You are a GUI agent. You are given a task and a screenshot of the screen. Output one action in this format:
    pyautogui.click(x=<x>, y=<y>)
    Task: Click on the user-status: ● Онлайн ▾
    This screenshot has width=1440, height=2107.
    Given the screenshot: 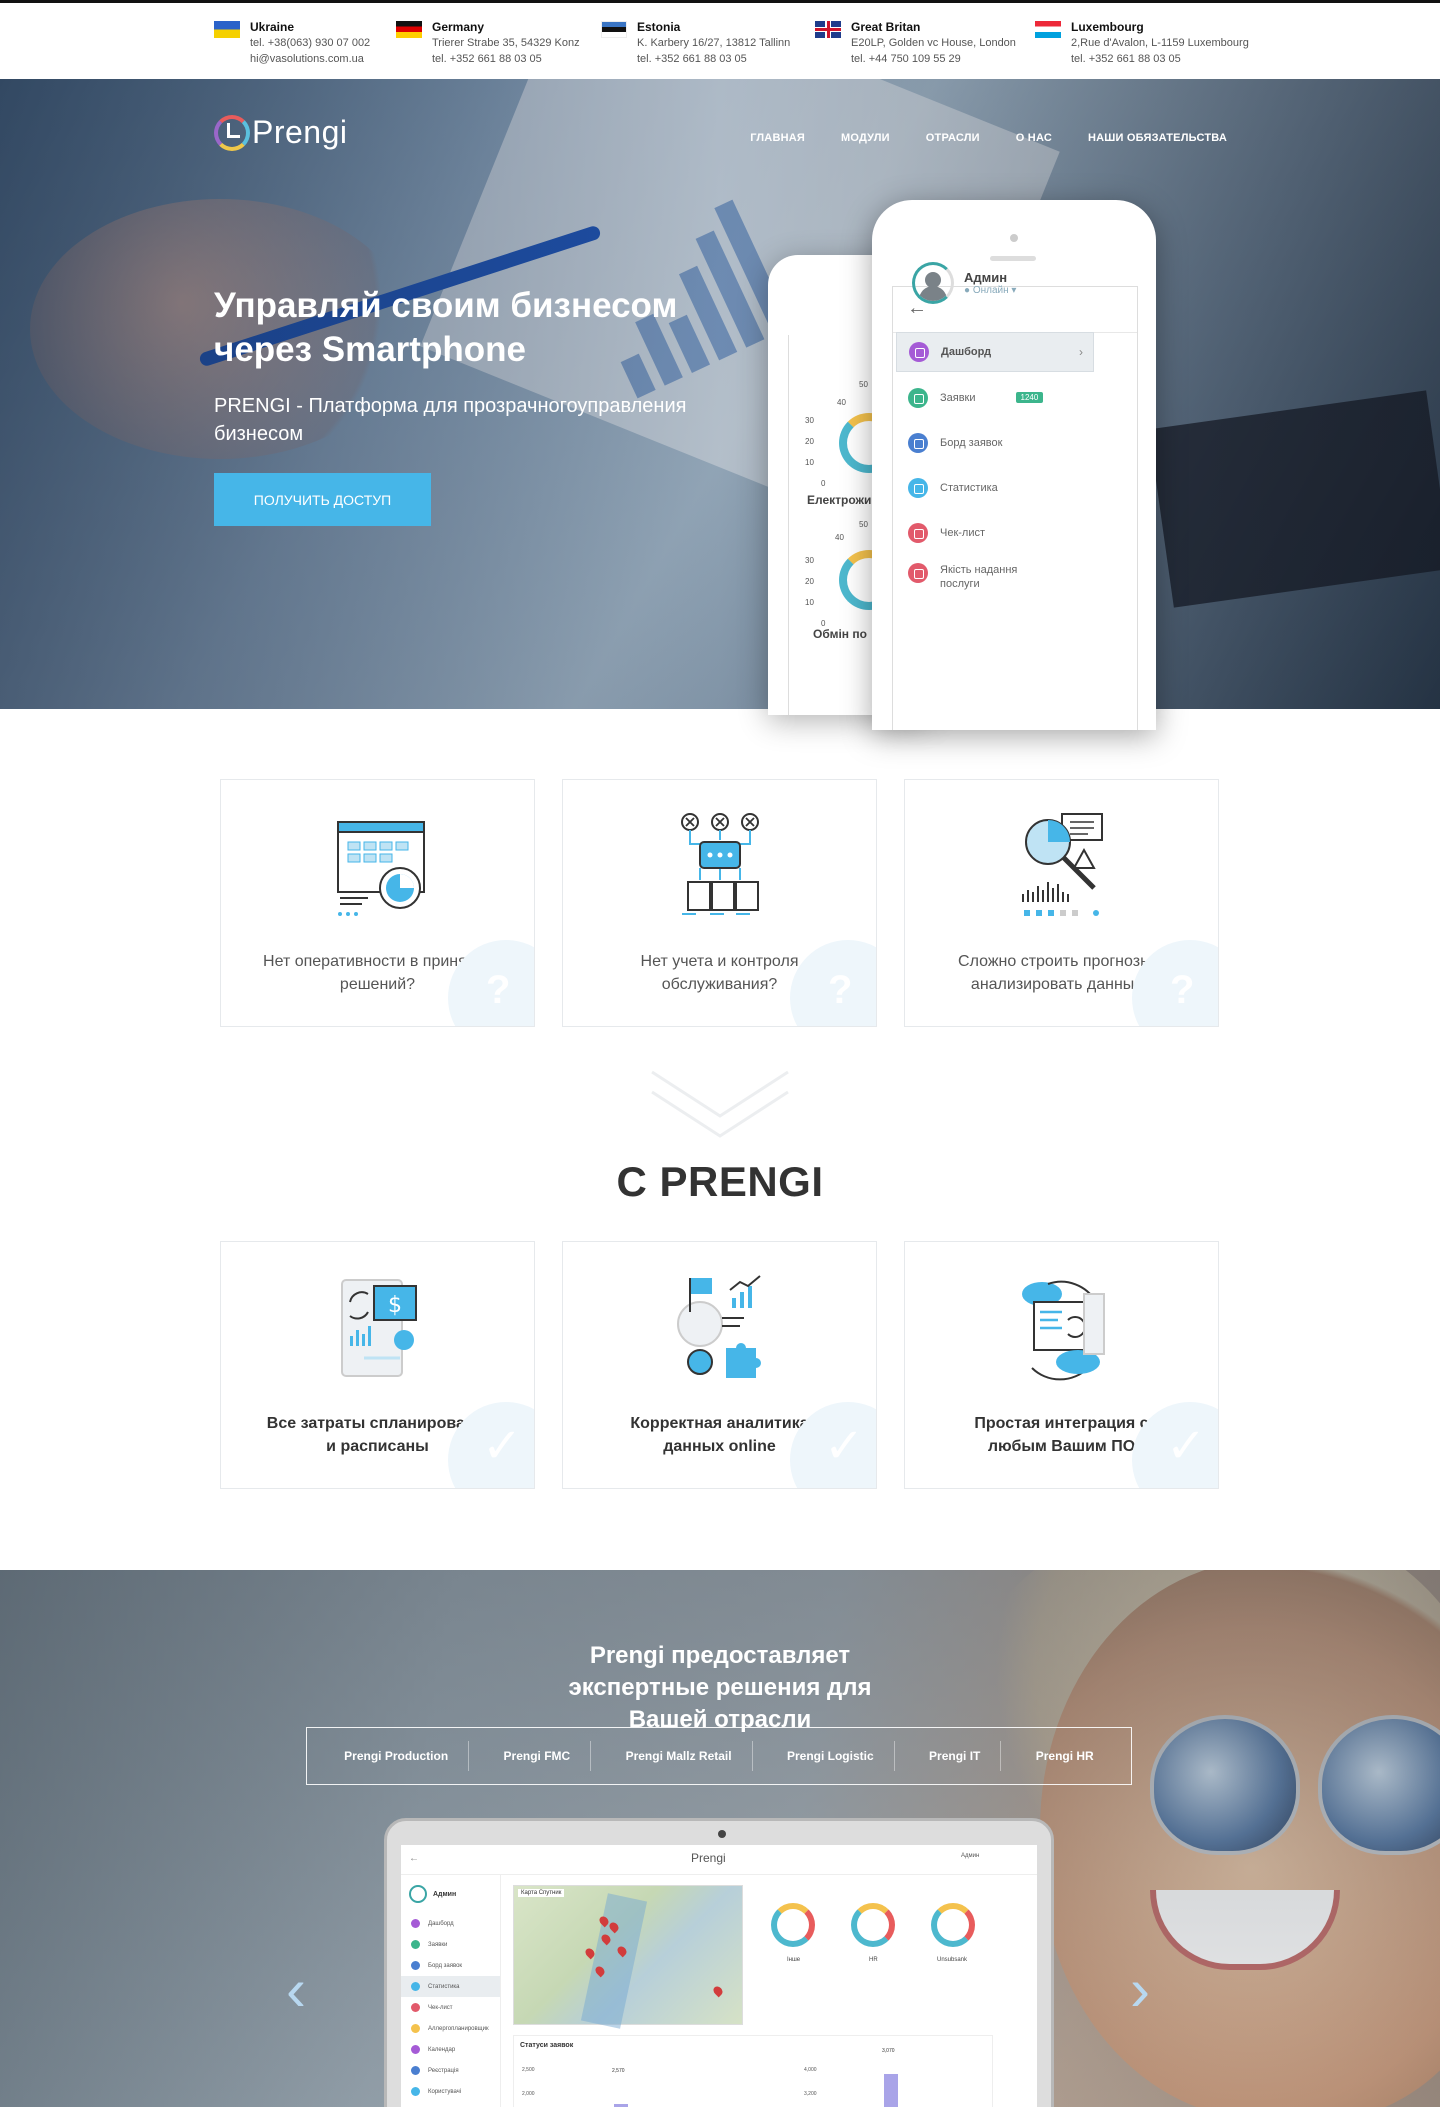 What is the action you would take?
    pyautogui.click(x=990, y=290)
    